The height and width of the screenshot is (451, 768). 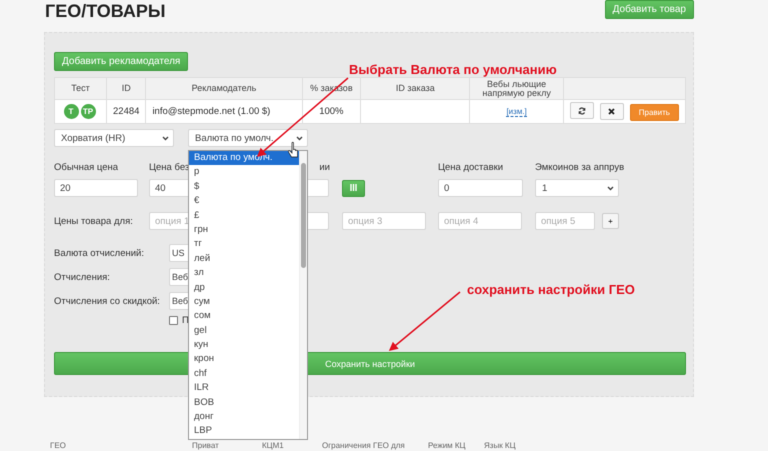 What do you see at coordinates (93, 221) in the screenshot?
I see `field-label: Цены товара для:` at bounding box center [93, 221].